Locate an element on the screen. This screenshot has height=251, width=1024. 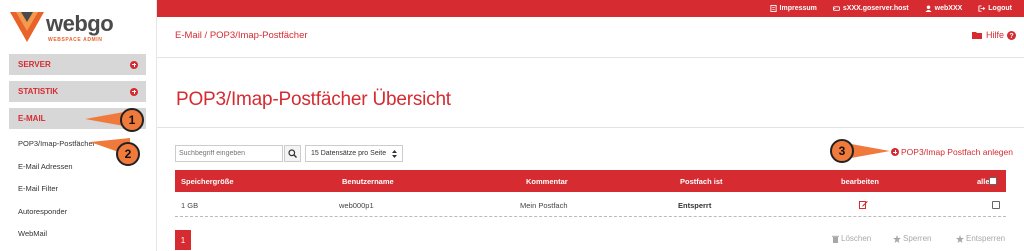
topbar-link-user: webXXX is located at coordinates (944, 8).